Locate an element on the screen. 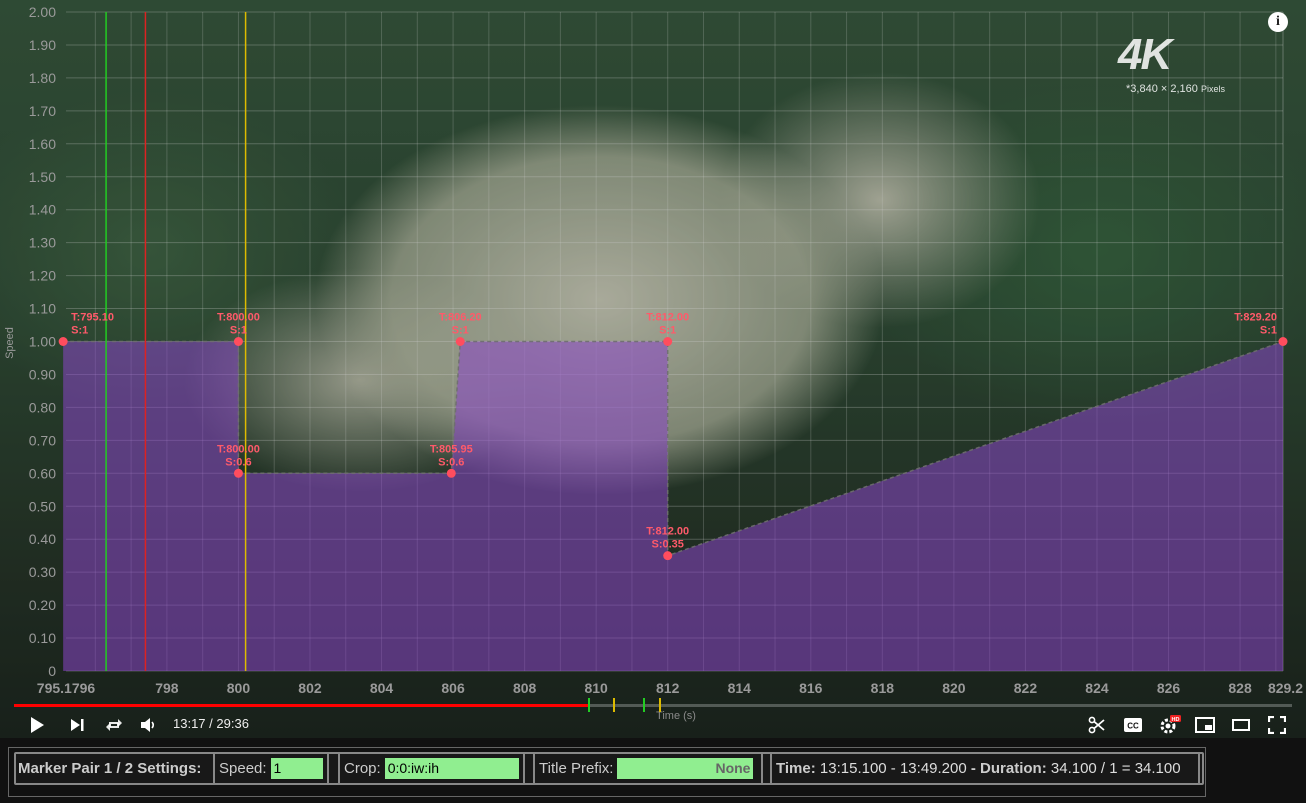  speed-label: Speed: is located at coordinates (243, 768).